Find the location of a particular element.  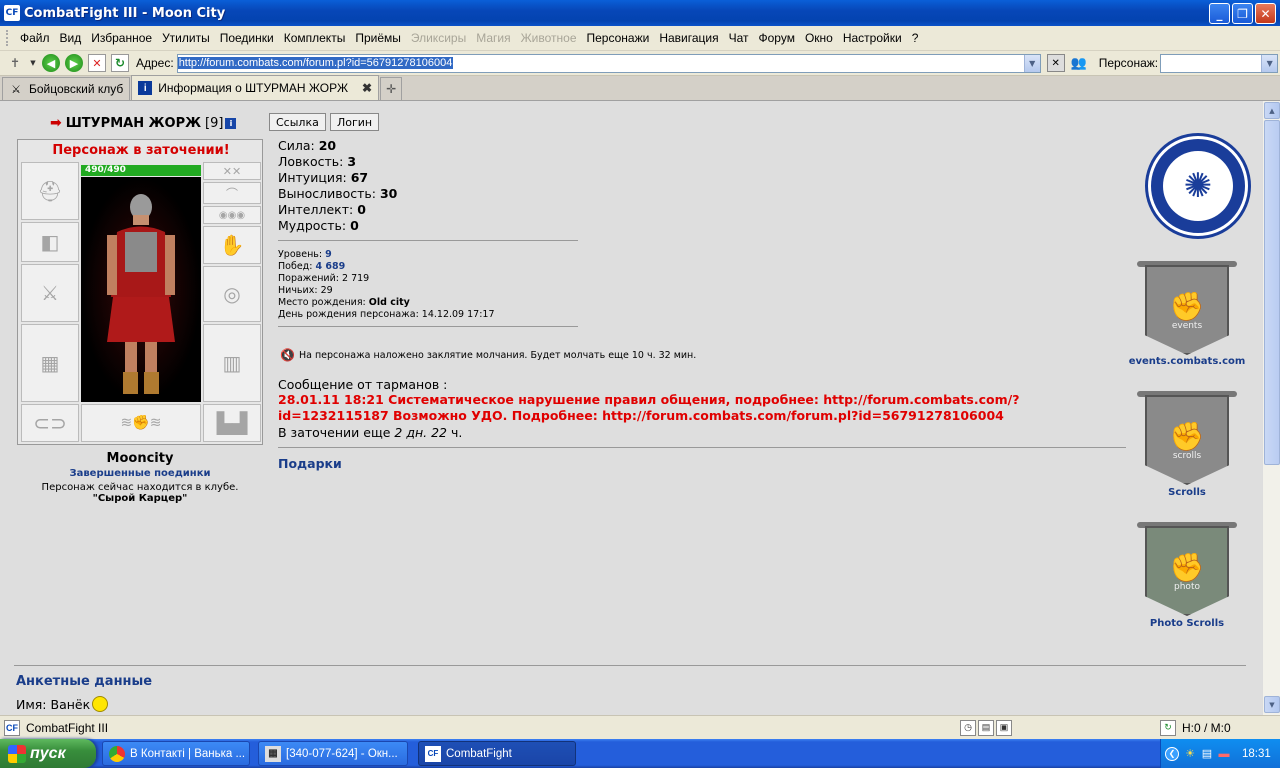

scroll-thumb is located at coordinates (1272, 292).